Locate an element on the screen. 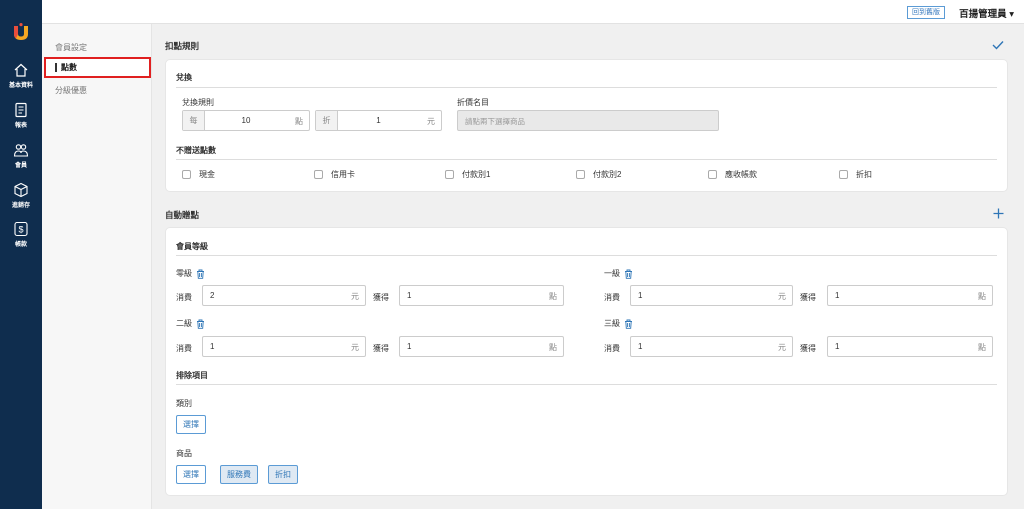 The height and width of the screenshot is (509, 1024). checkbox-payment-type-2: 付款別2 is located at coordinates (598, 174).